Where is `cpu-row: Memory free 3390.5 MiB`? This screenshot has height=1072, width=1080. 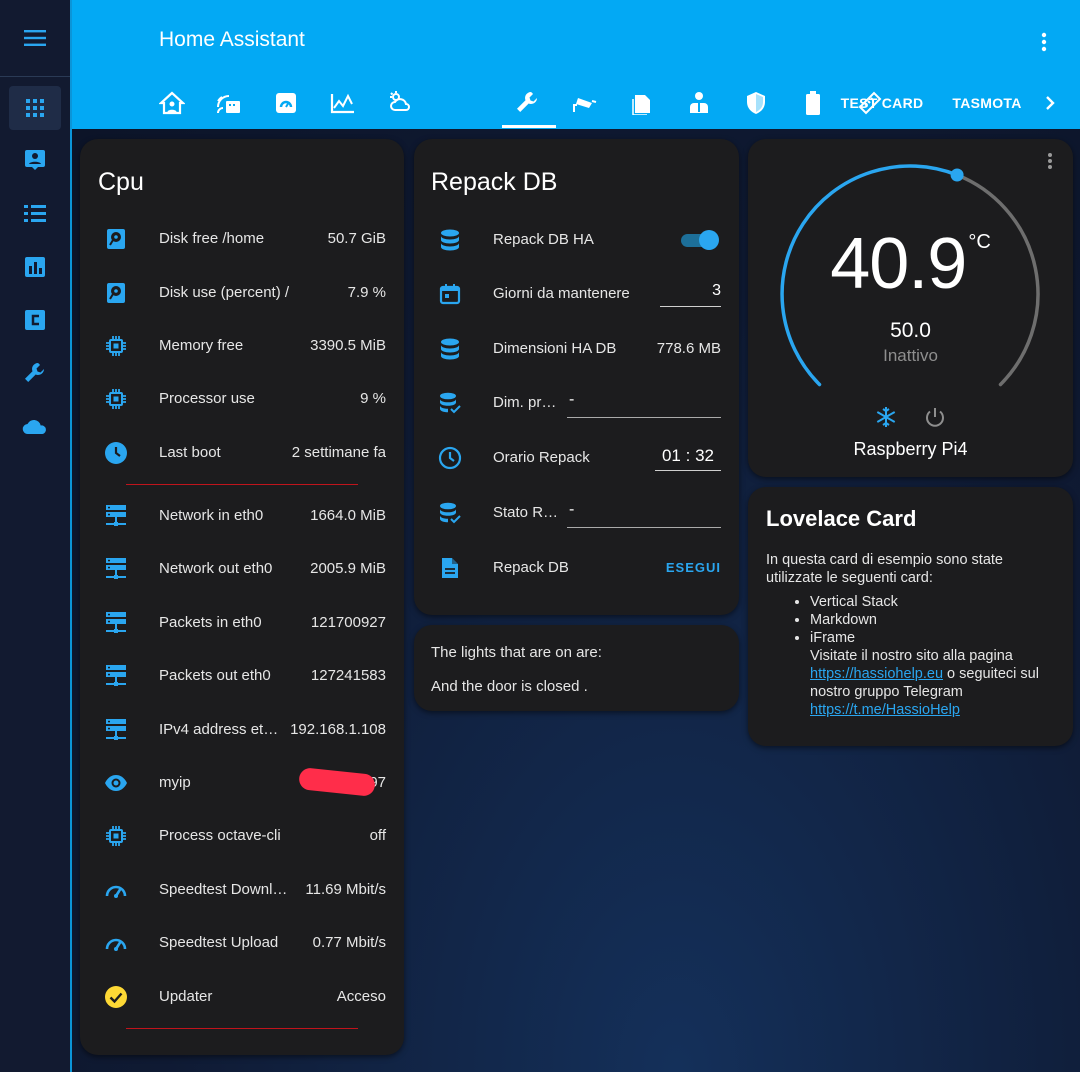
cpu-row: Memory free 3390.5 MiB is located at coordinates (242, 346).